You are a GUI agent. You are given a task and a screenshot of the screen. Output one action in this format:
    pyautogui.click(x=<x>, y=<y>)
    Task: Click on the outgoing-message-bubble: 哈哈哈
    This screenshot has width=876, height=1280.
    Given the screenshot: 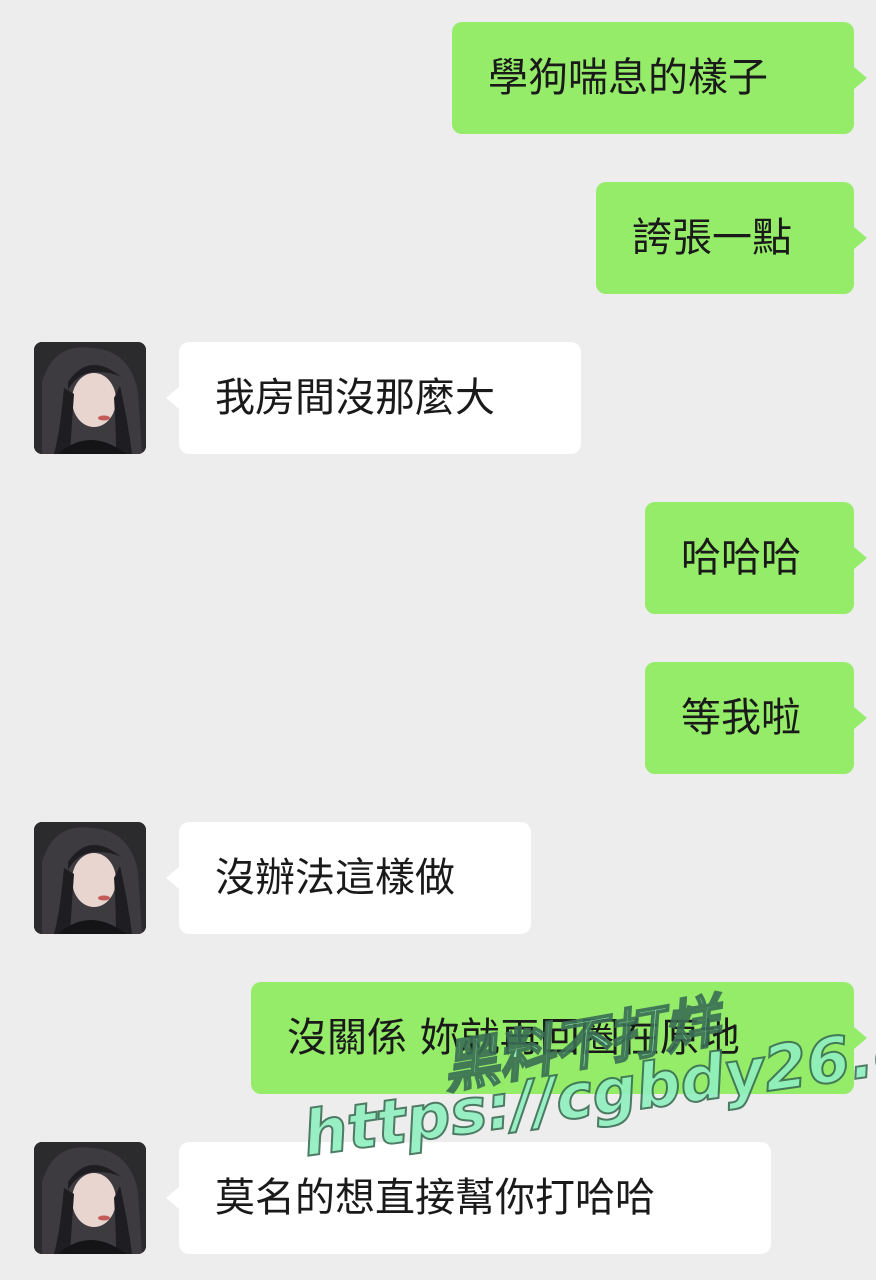 What is the action you would take?
    pyautogui.click(x=749, y=558)
    